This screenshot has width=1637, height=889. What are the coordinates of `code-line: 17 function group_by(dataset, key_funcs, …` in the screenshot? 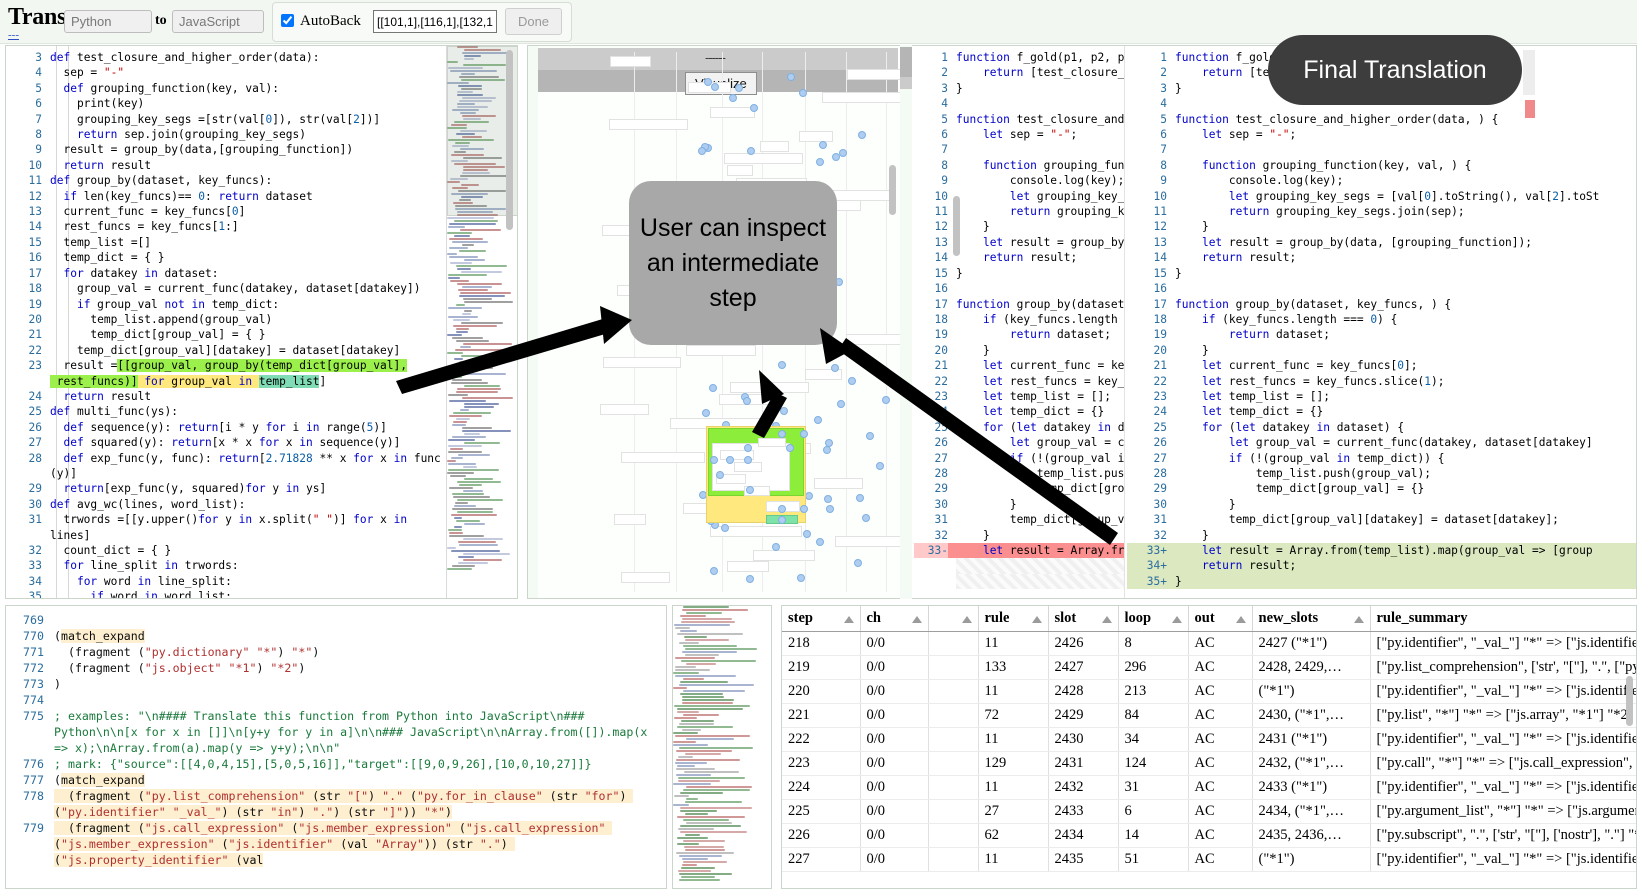 It's located at (1381, 304).